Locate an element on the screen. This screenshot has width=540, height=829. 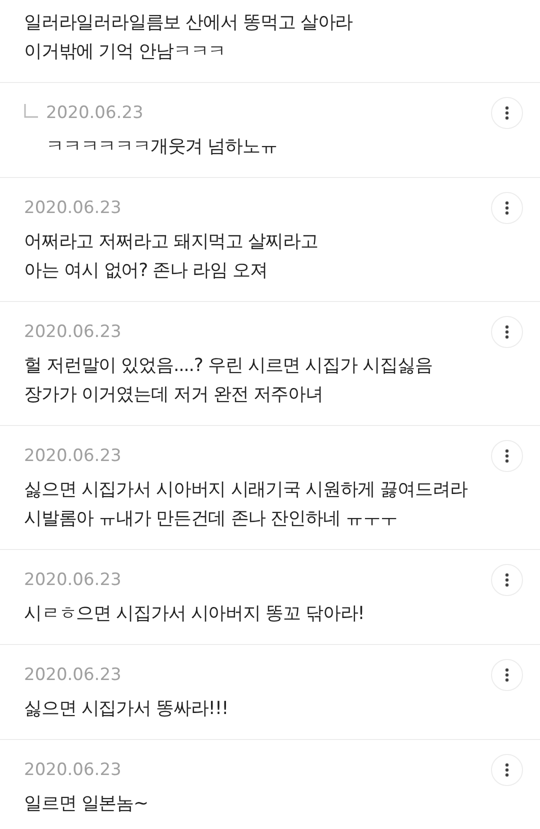
comment-text: 시ㄹㅎ으면 시집가서 시아버지 똥꼬 닦아라! is located at coordinates (194, 614).